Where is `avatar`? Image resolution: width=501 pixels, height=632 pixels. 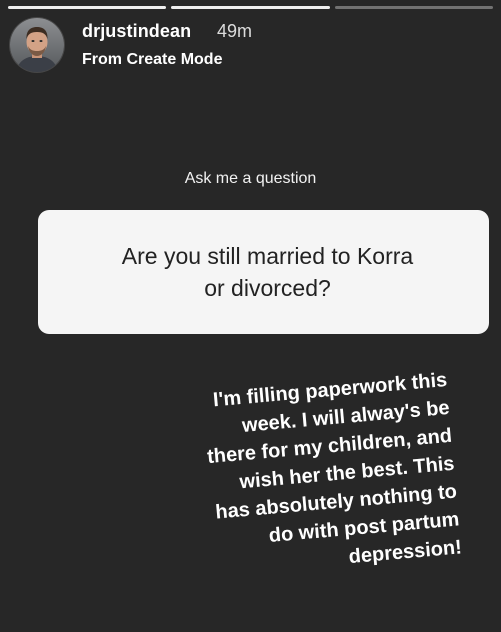 avatar is located at coordinates (37, 45).